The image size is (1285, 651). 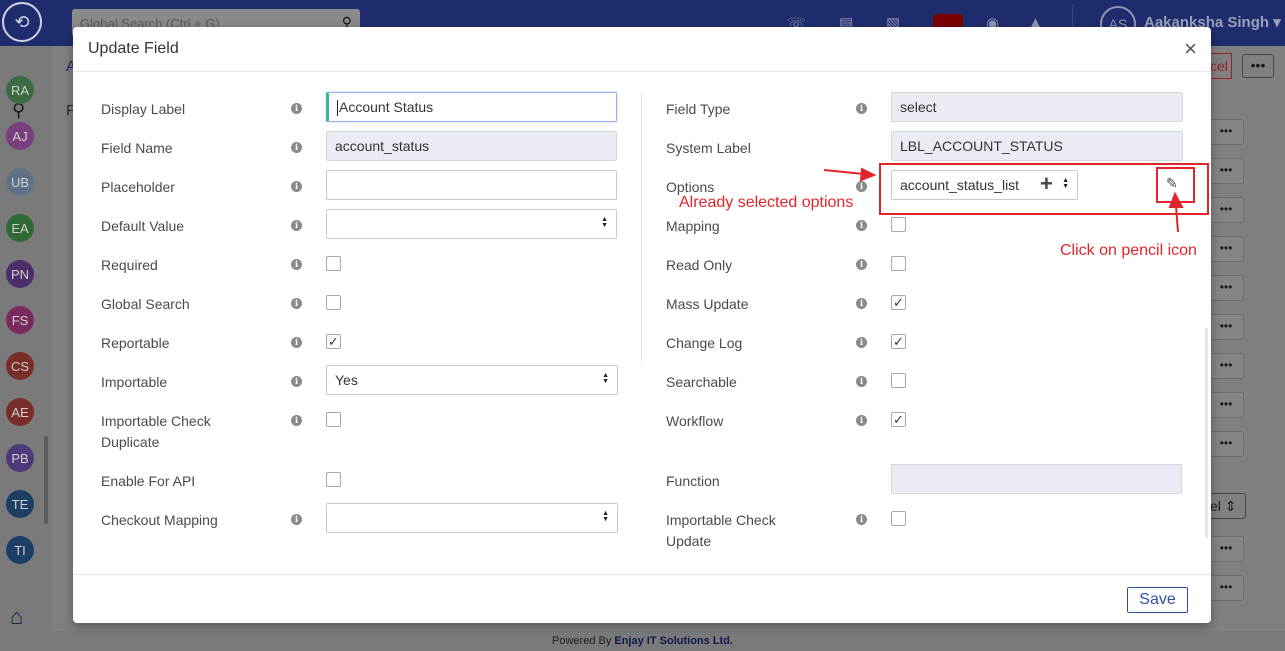 I want to click on arrow-to-options, so click(x=844, y=172).